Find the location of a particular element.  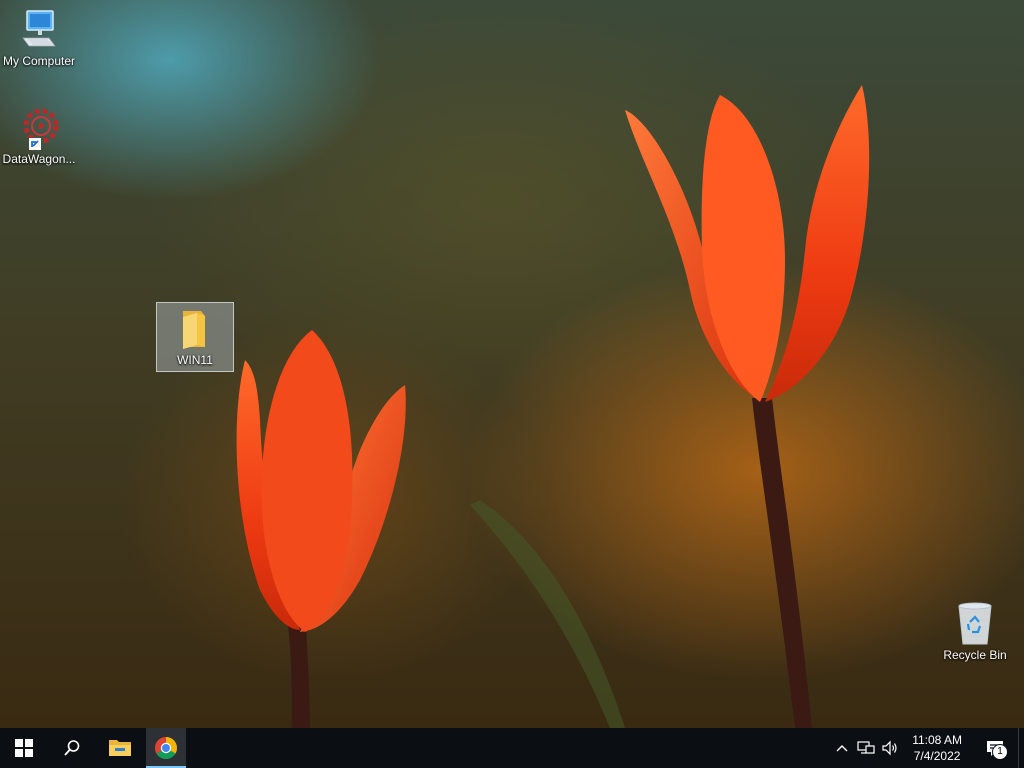

clock-date: 7/4/2022 is located at coordinates (937, 756).